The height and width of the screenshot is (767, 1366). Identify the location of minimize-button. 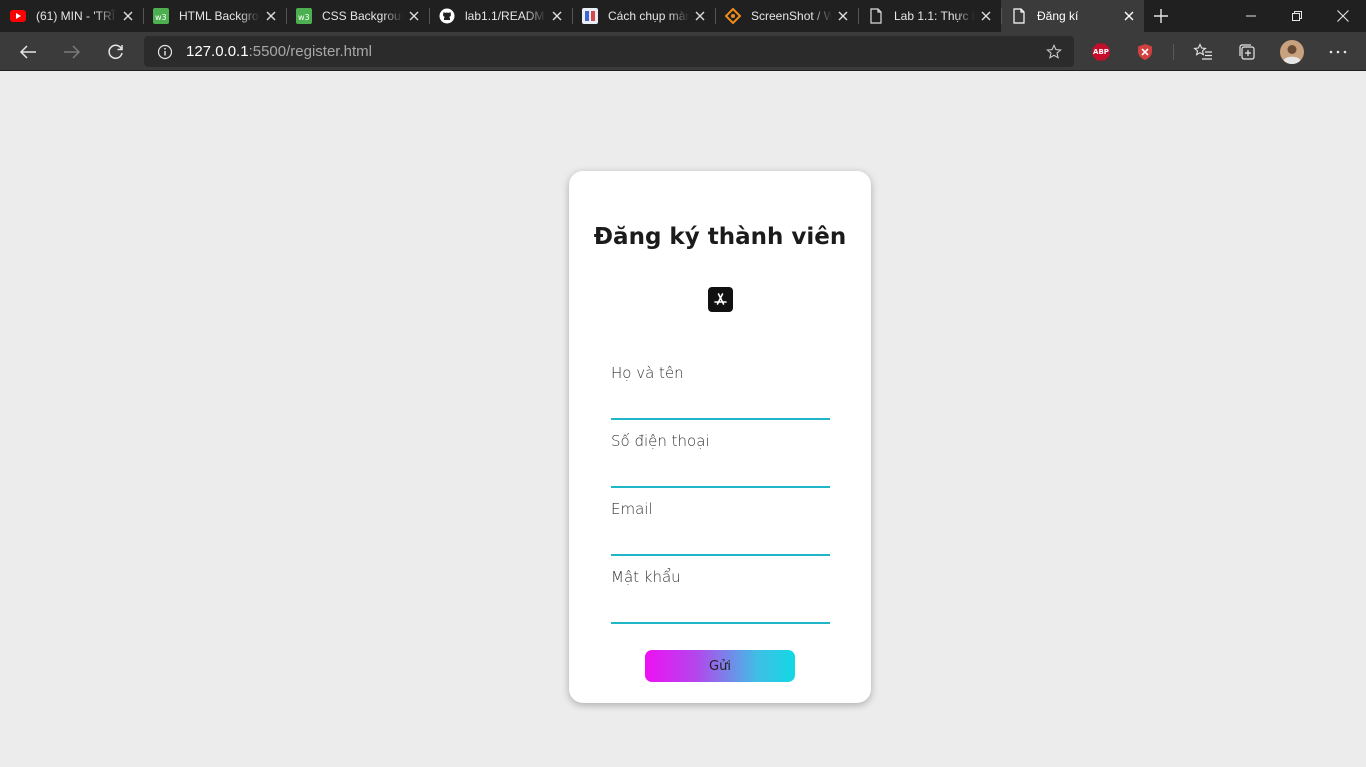
(1251, 16).